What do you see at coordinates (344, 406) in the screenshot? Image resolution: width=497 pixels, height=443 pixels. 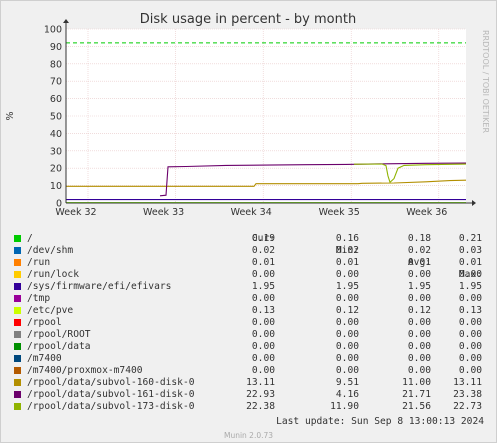 I see `legend-min-value: 11.90` at bounding box center [344, 406].